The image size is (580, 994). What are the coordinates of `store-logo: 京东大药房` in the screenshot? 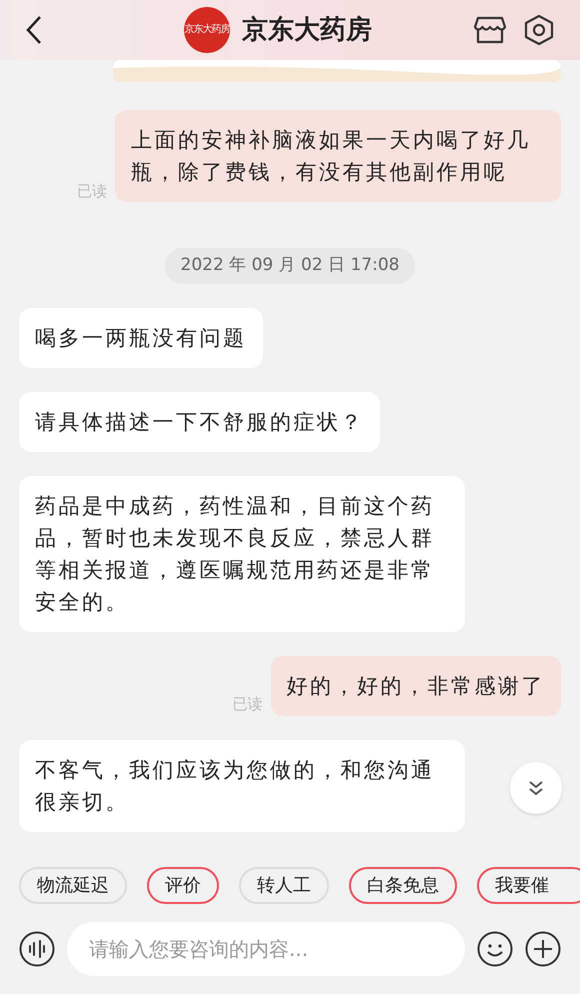 It's located at (207, 30).